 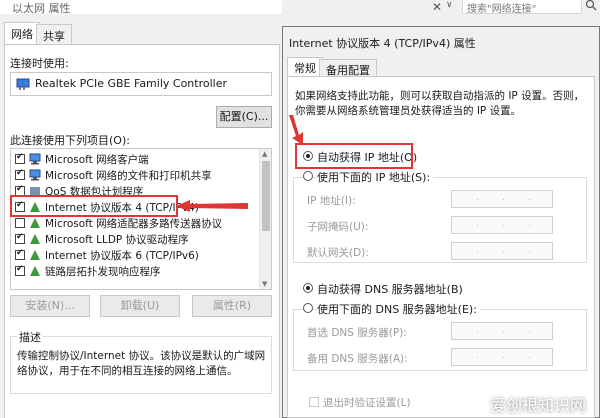 What do you see at coordinates (39, 63) in the screenshot?
I see `connect-using-label: 连接时使用:` at bounding box center [39, 63].